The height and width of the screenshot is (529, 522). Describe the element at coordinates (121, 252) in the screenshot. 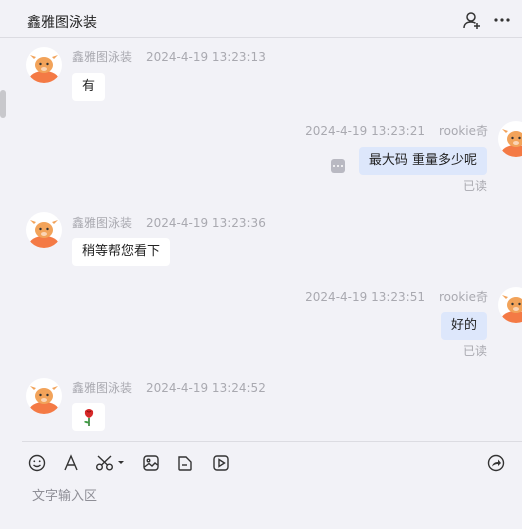

I see `message-bubble: 稍等帮您看下` at that location.